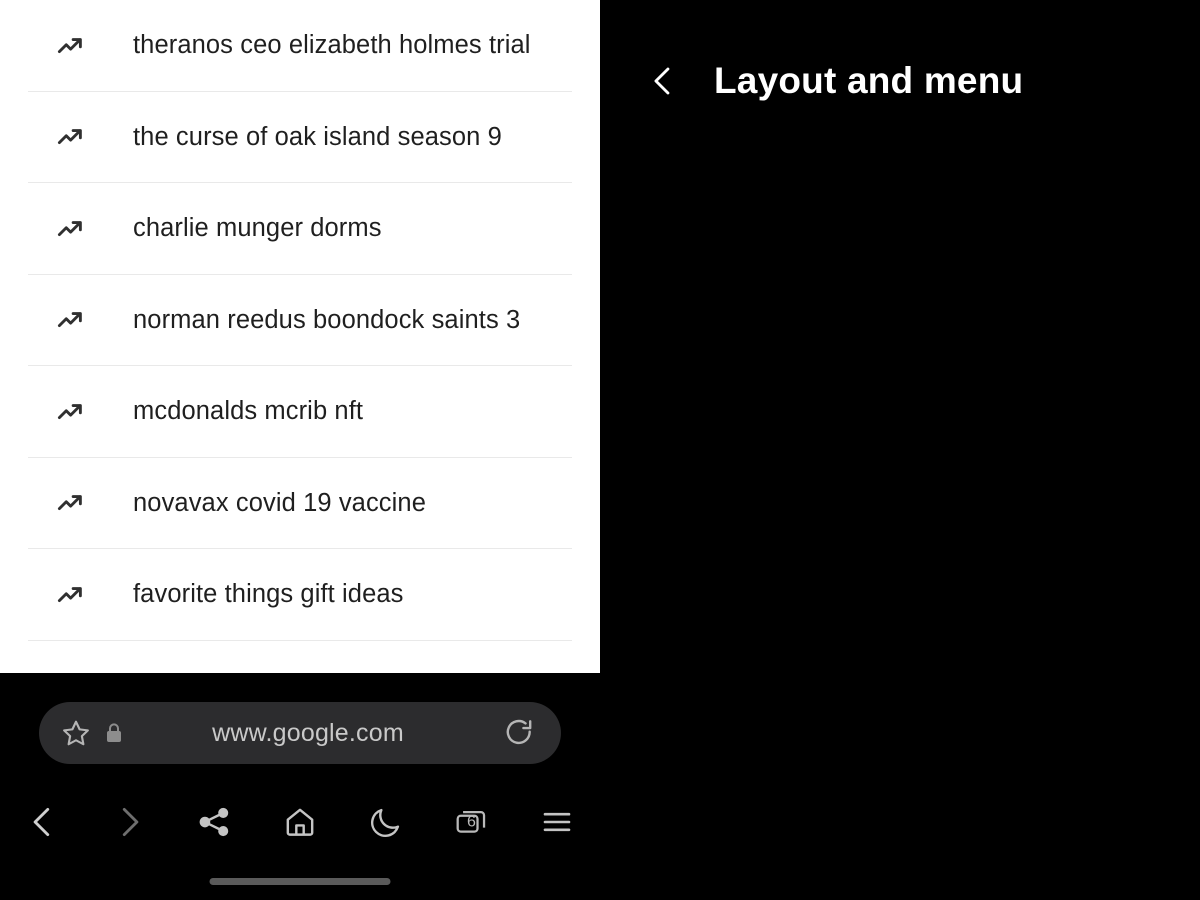 The height and width of the screenshot is (900, 1200). I want to click on moon-icon, so click(384, 822).